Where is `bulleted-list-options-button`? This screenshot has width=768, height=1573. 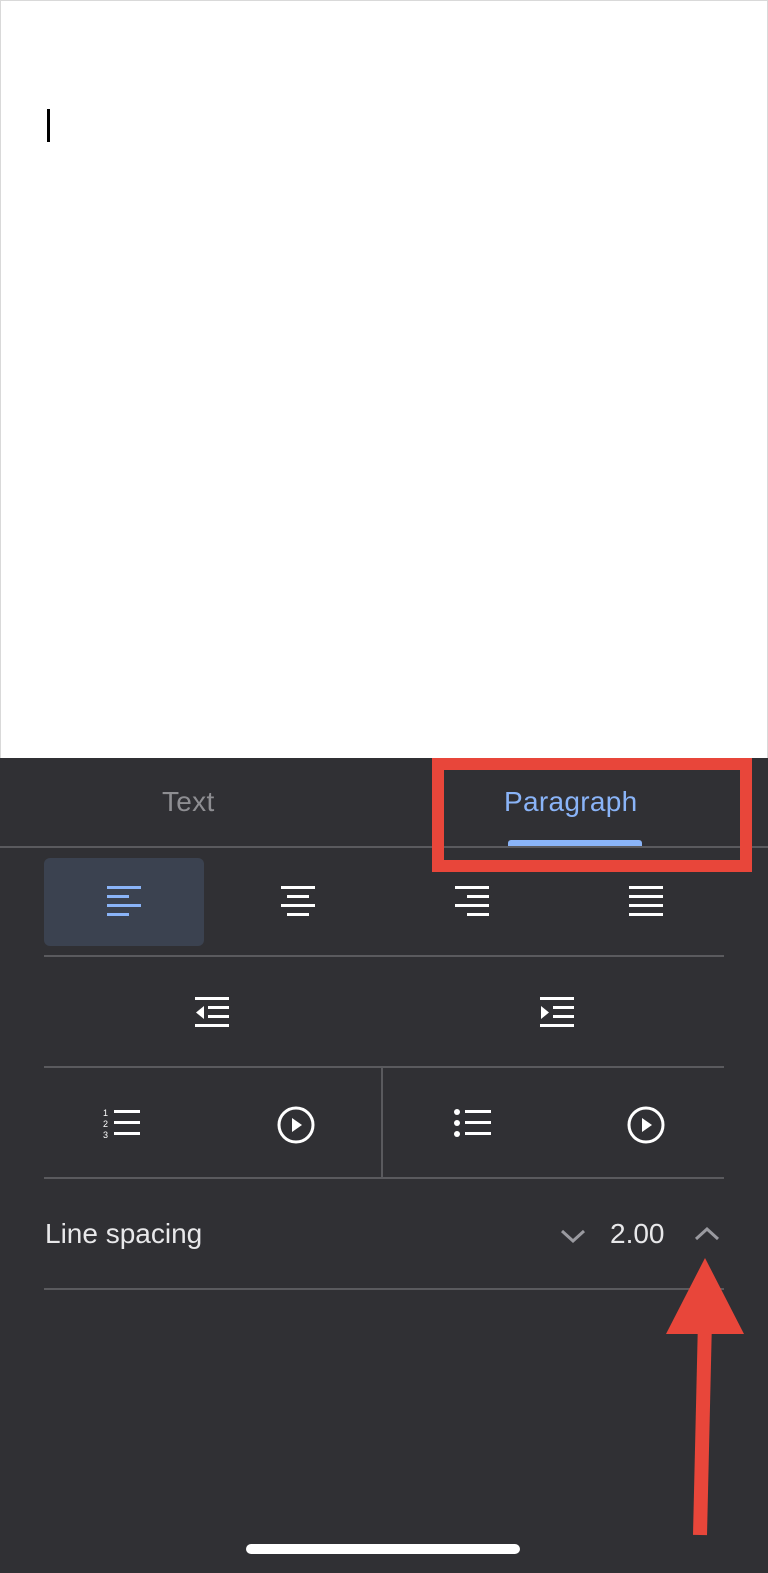 bulleted-list-options-button is located at coordinates (646, 1125).